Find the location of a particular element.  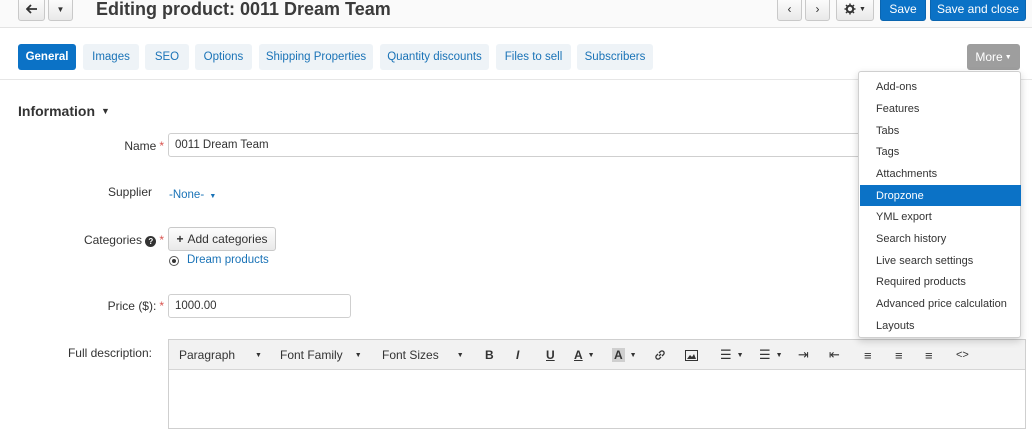

chevron-right-icon: › is located at coordinates (817, 9).